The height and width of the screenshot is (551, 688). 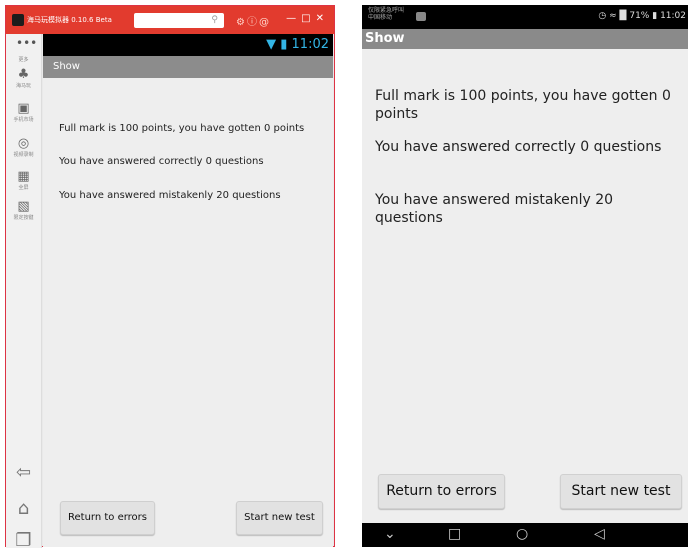 I want to click on recent-apps-icon: ❐, so click(x=23, y=540).